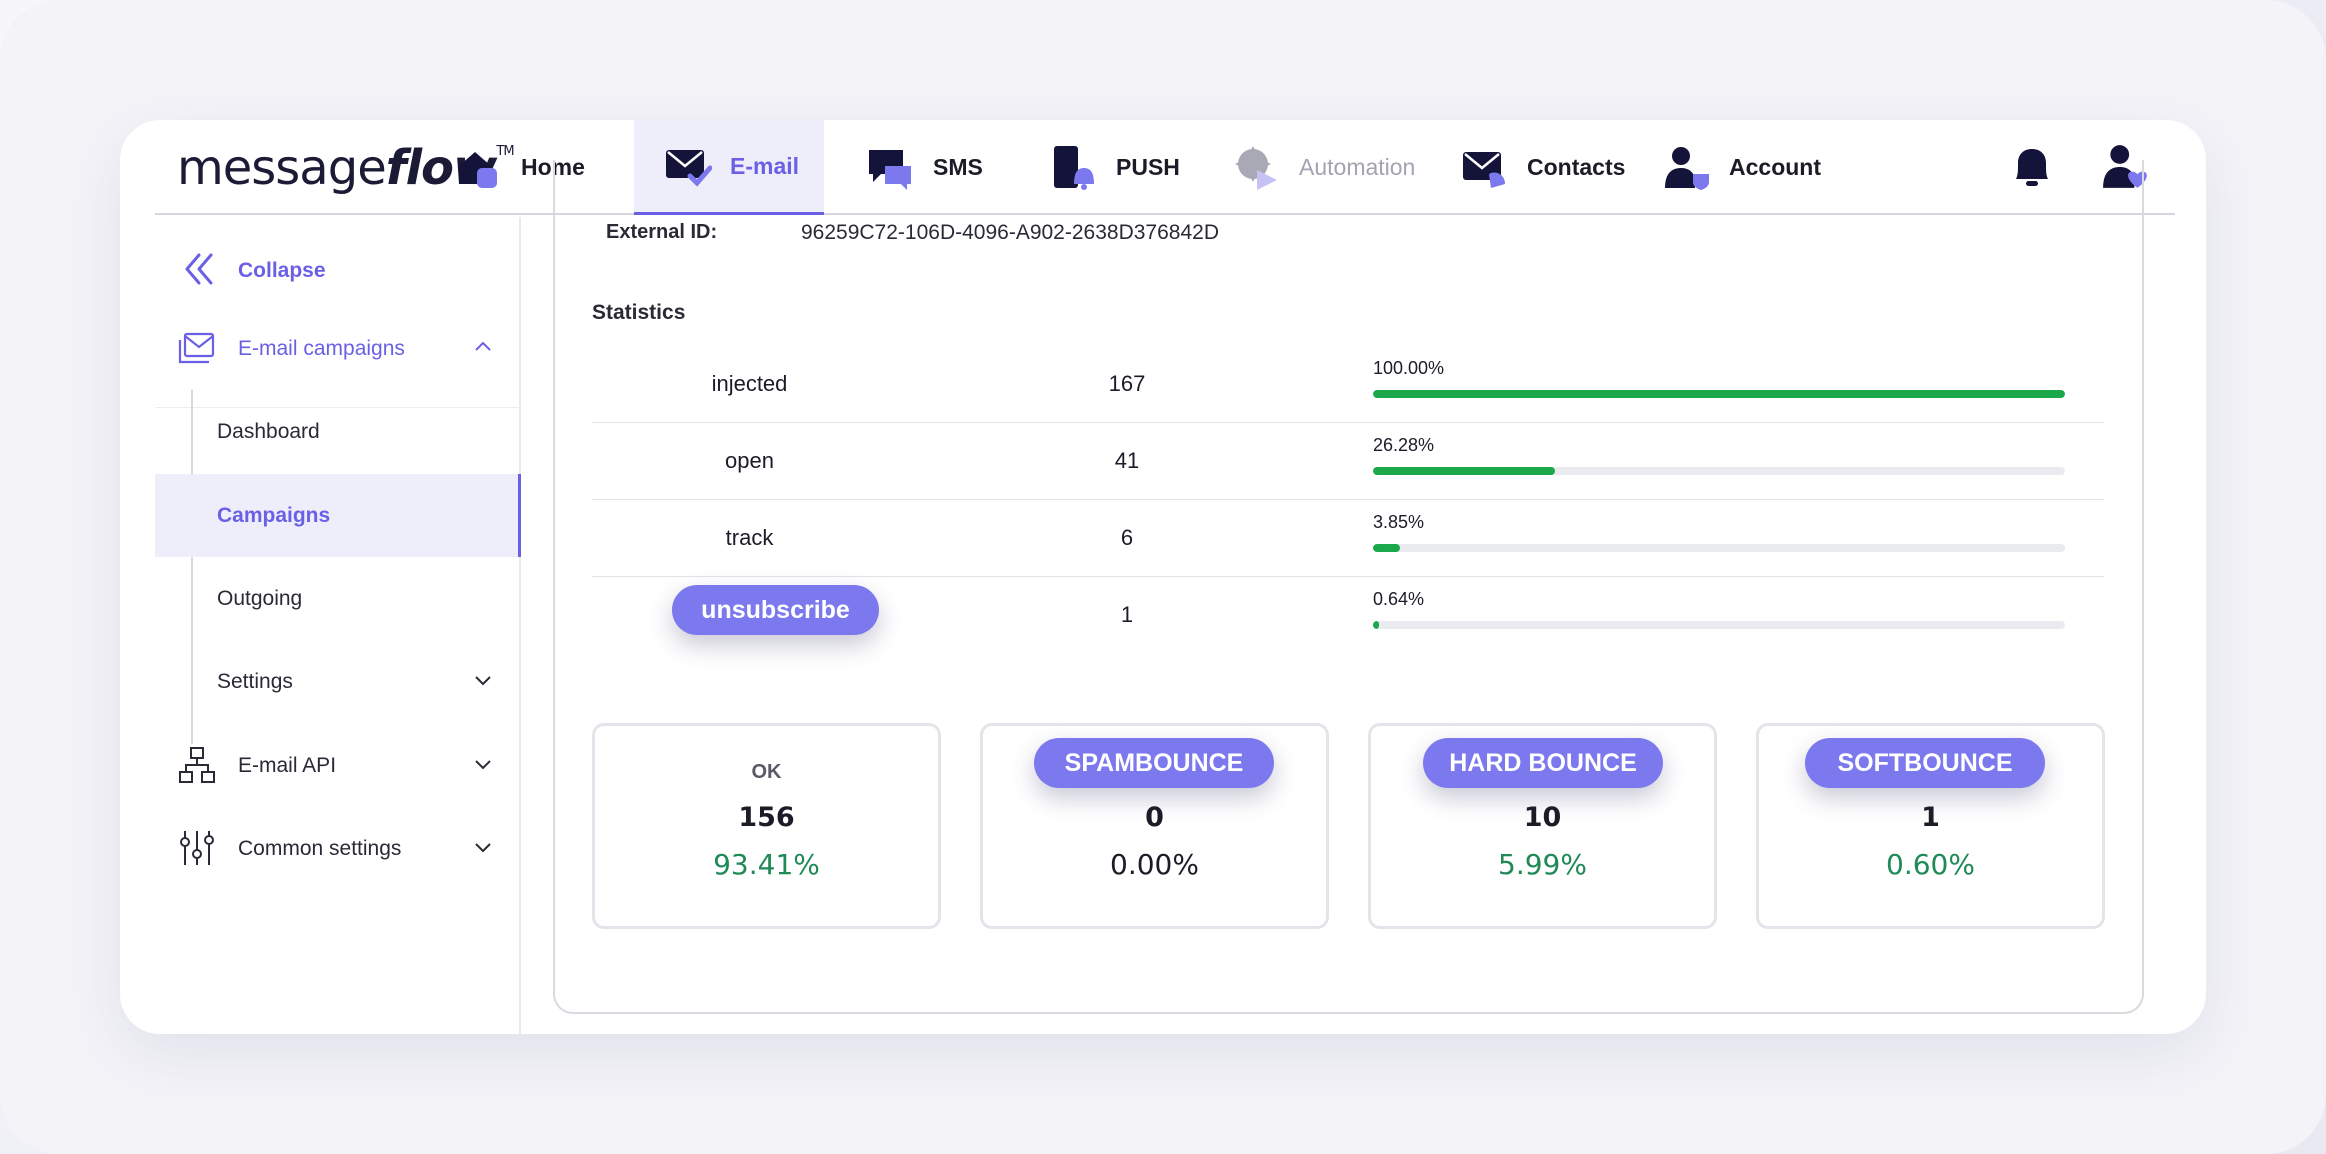  What do you see at coordinates (775, 610) in the screenshot?
I see `unsubscribe-pill: unsubscribe` at bounding box center [775, 610].